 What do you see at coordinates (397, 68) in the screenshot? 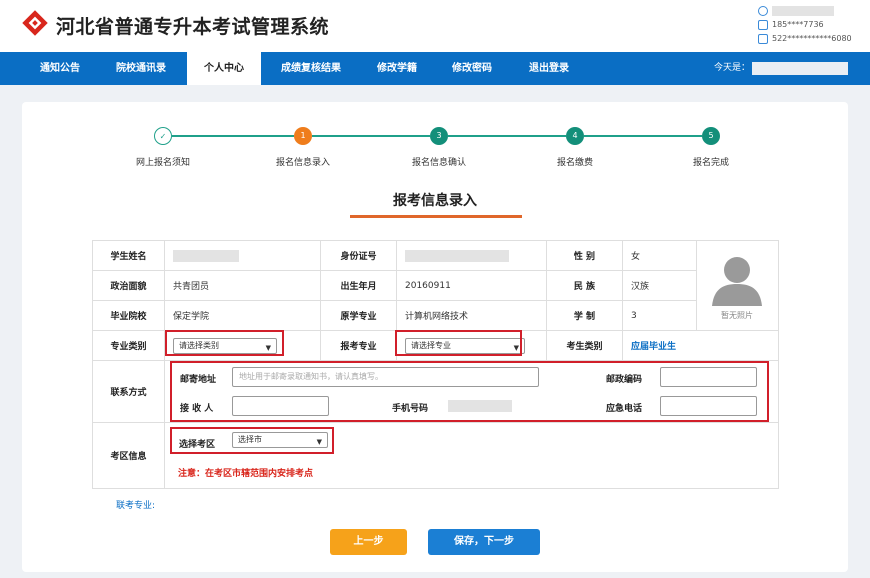
I see `nav-edit-status: 修改学籍` at bounding box center [397, 68].